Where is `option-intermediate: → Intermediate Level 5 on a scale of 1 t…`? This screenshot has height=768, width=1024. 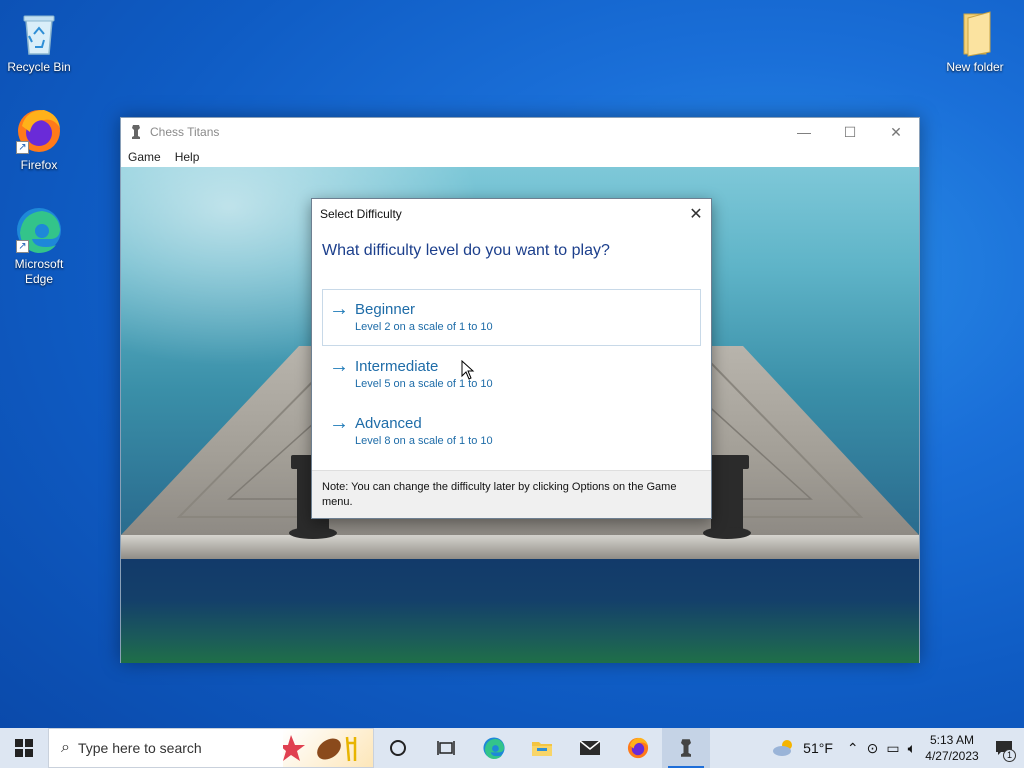 option-intermediate: → Intermediate Level 5 on a scale of 1 t… is located at coordinates (511, 374).